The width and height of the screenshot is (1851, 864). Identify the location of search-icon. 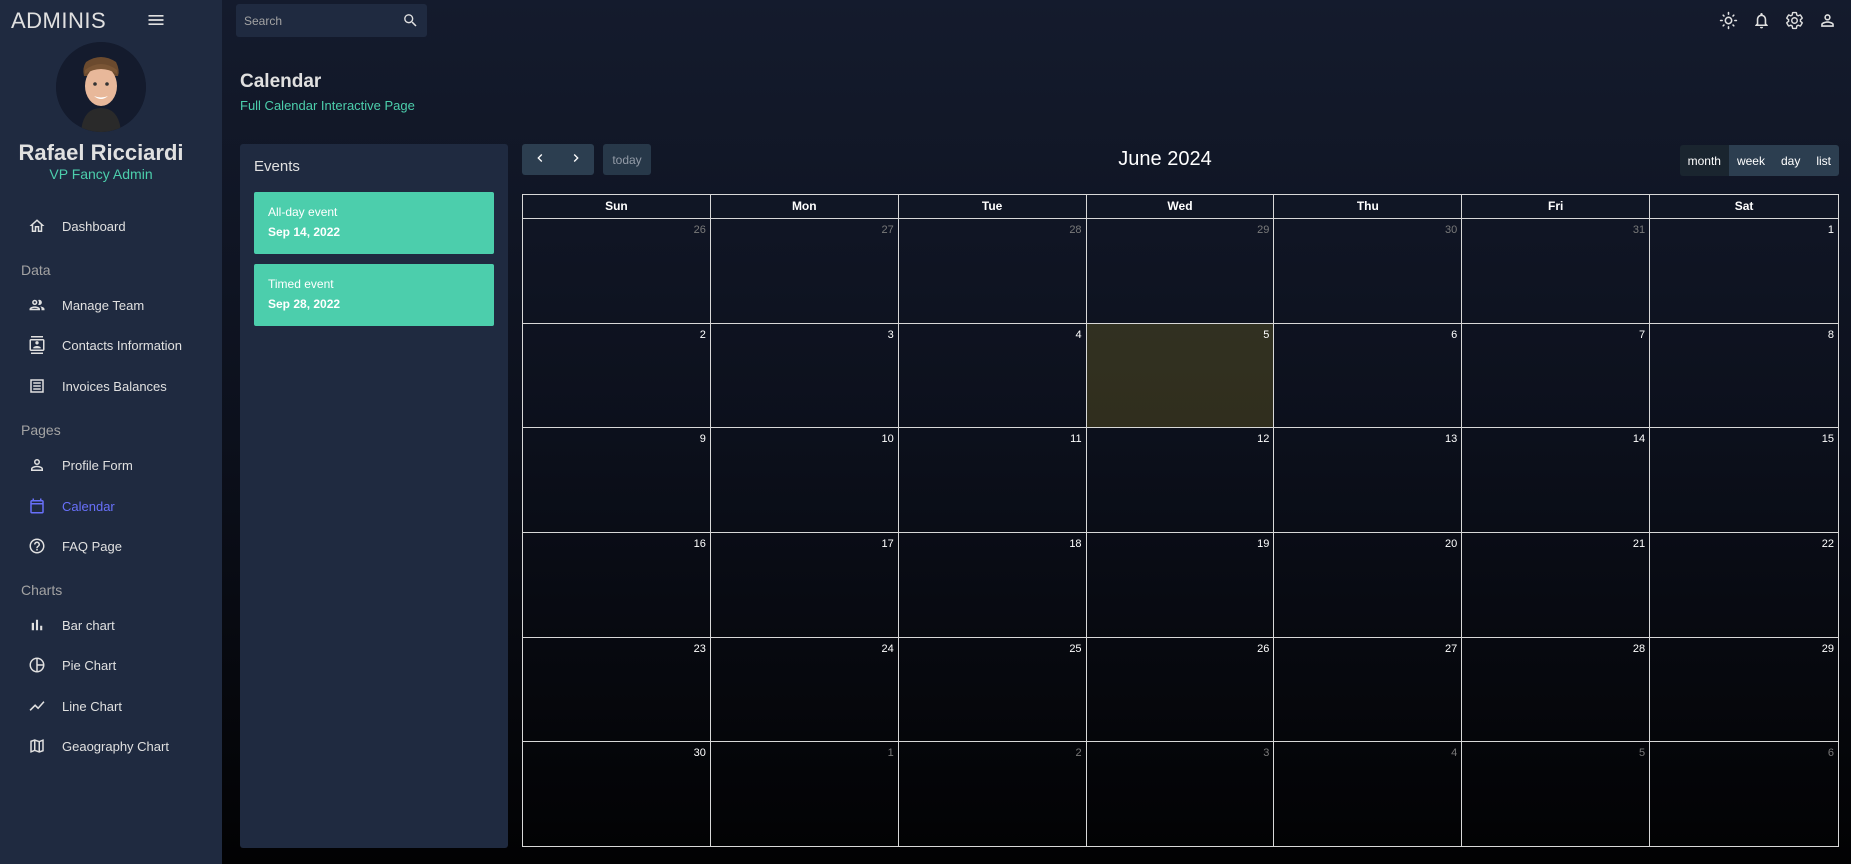
(410, 20).